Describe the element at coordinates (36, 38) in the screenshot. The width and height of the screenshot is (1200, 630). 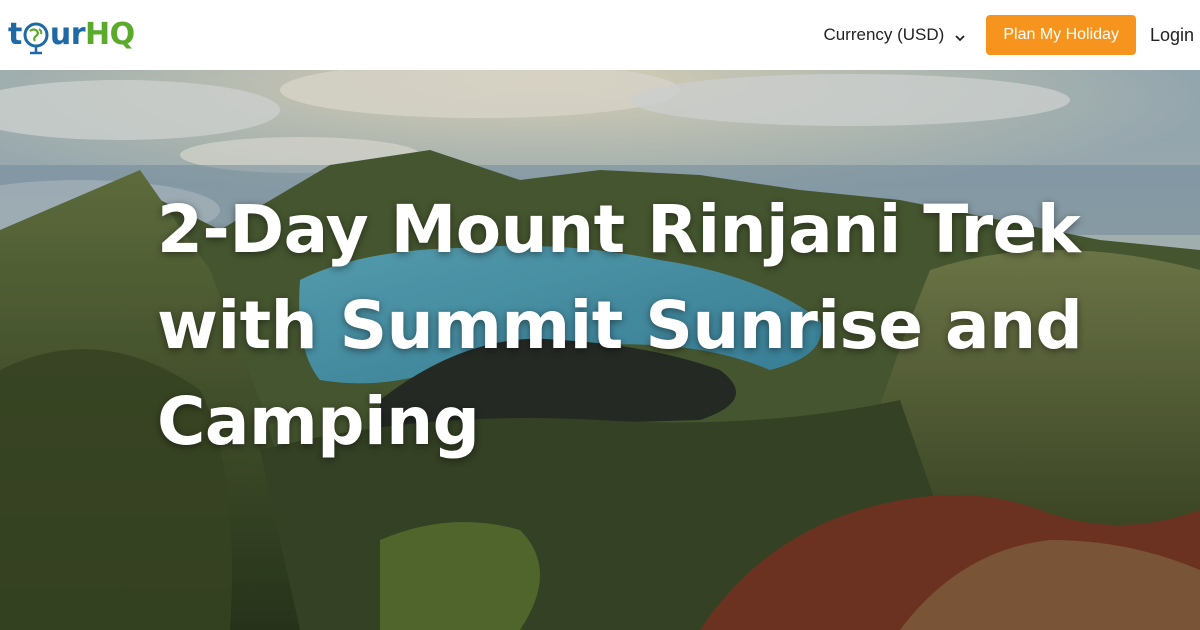
I see `globe-icon` at that location.